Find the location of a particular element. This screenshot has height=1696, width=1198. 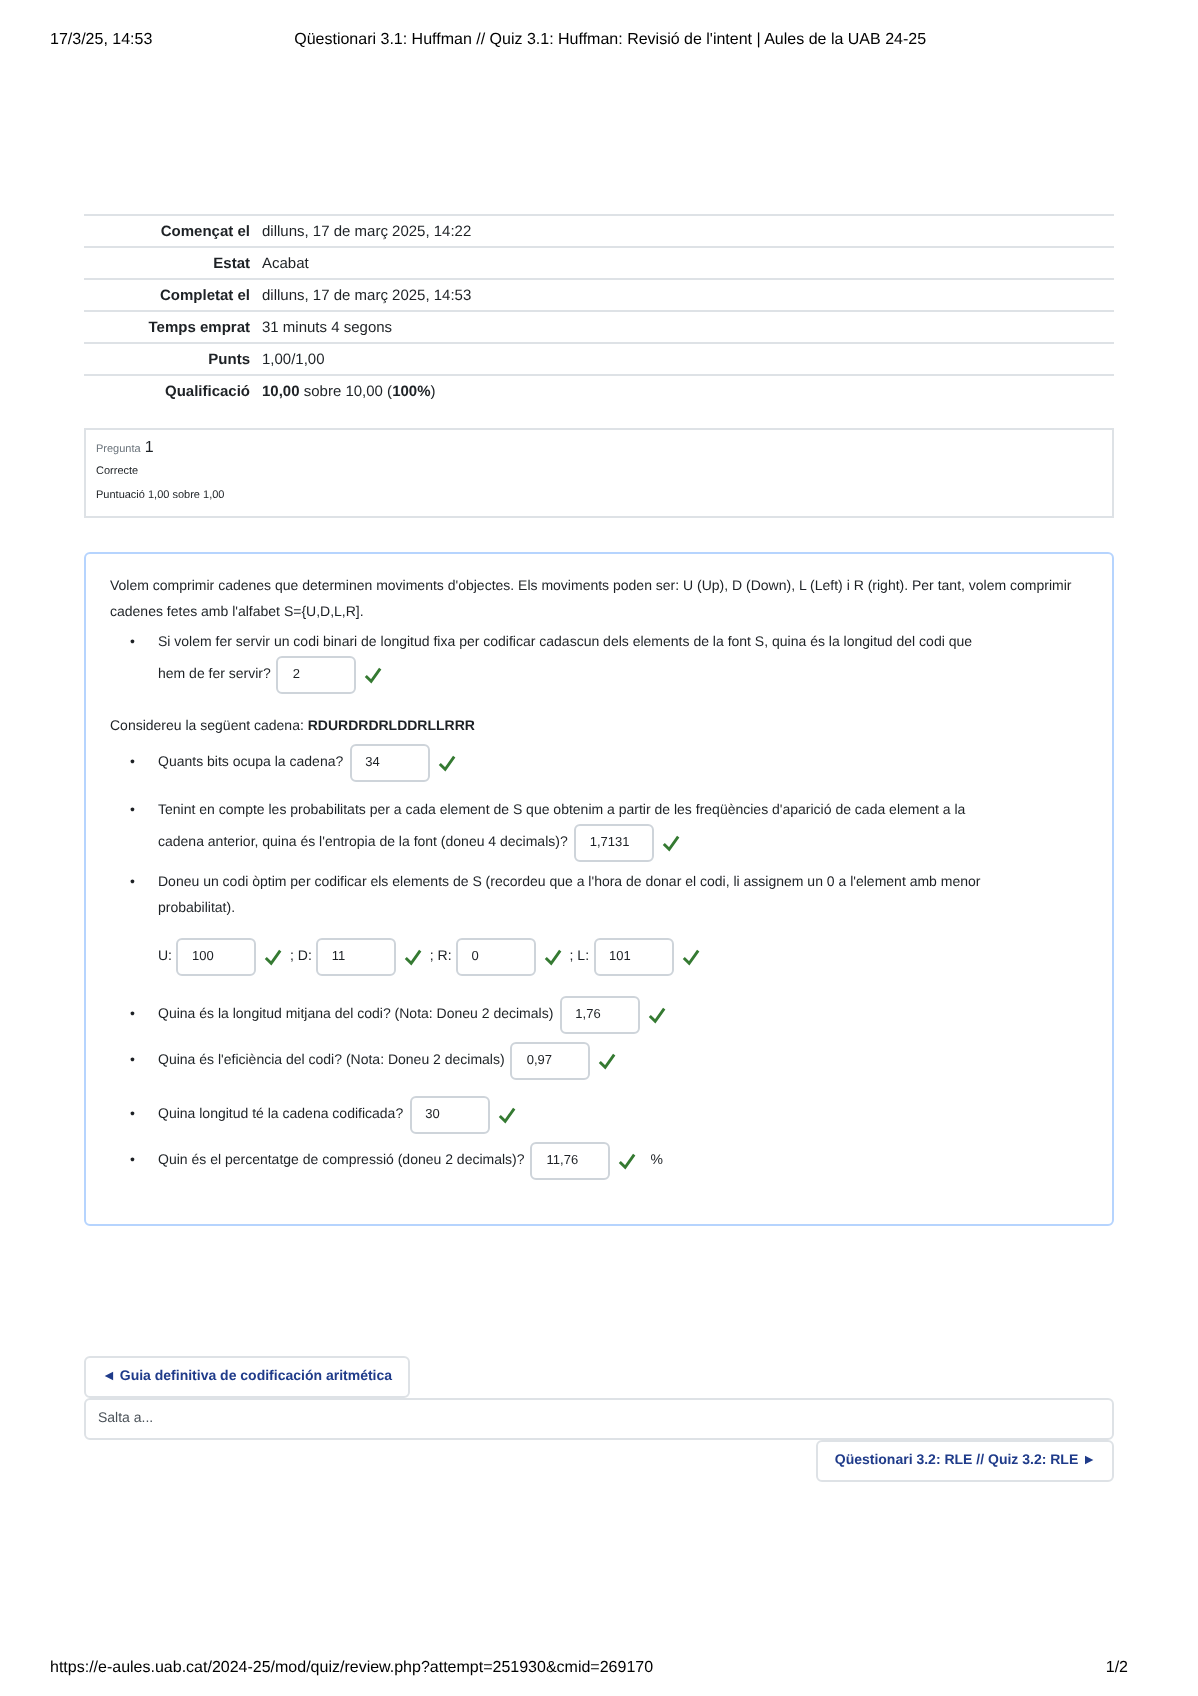

page-number: 1/2 is located at coordinates (1116, 1667).